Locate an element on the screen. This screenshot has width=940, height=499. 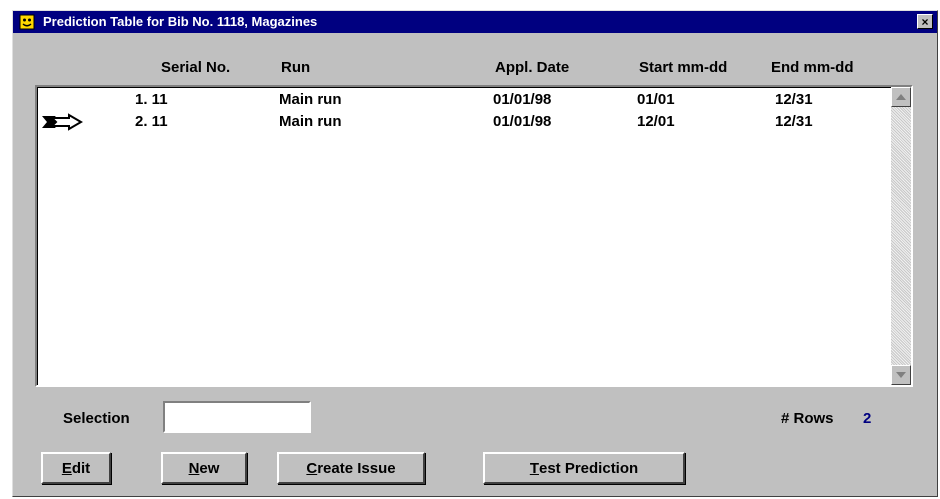
cell-serial: 1. 11 is located at coordinates (151, 99).